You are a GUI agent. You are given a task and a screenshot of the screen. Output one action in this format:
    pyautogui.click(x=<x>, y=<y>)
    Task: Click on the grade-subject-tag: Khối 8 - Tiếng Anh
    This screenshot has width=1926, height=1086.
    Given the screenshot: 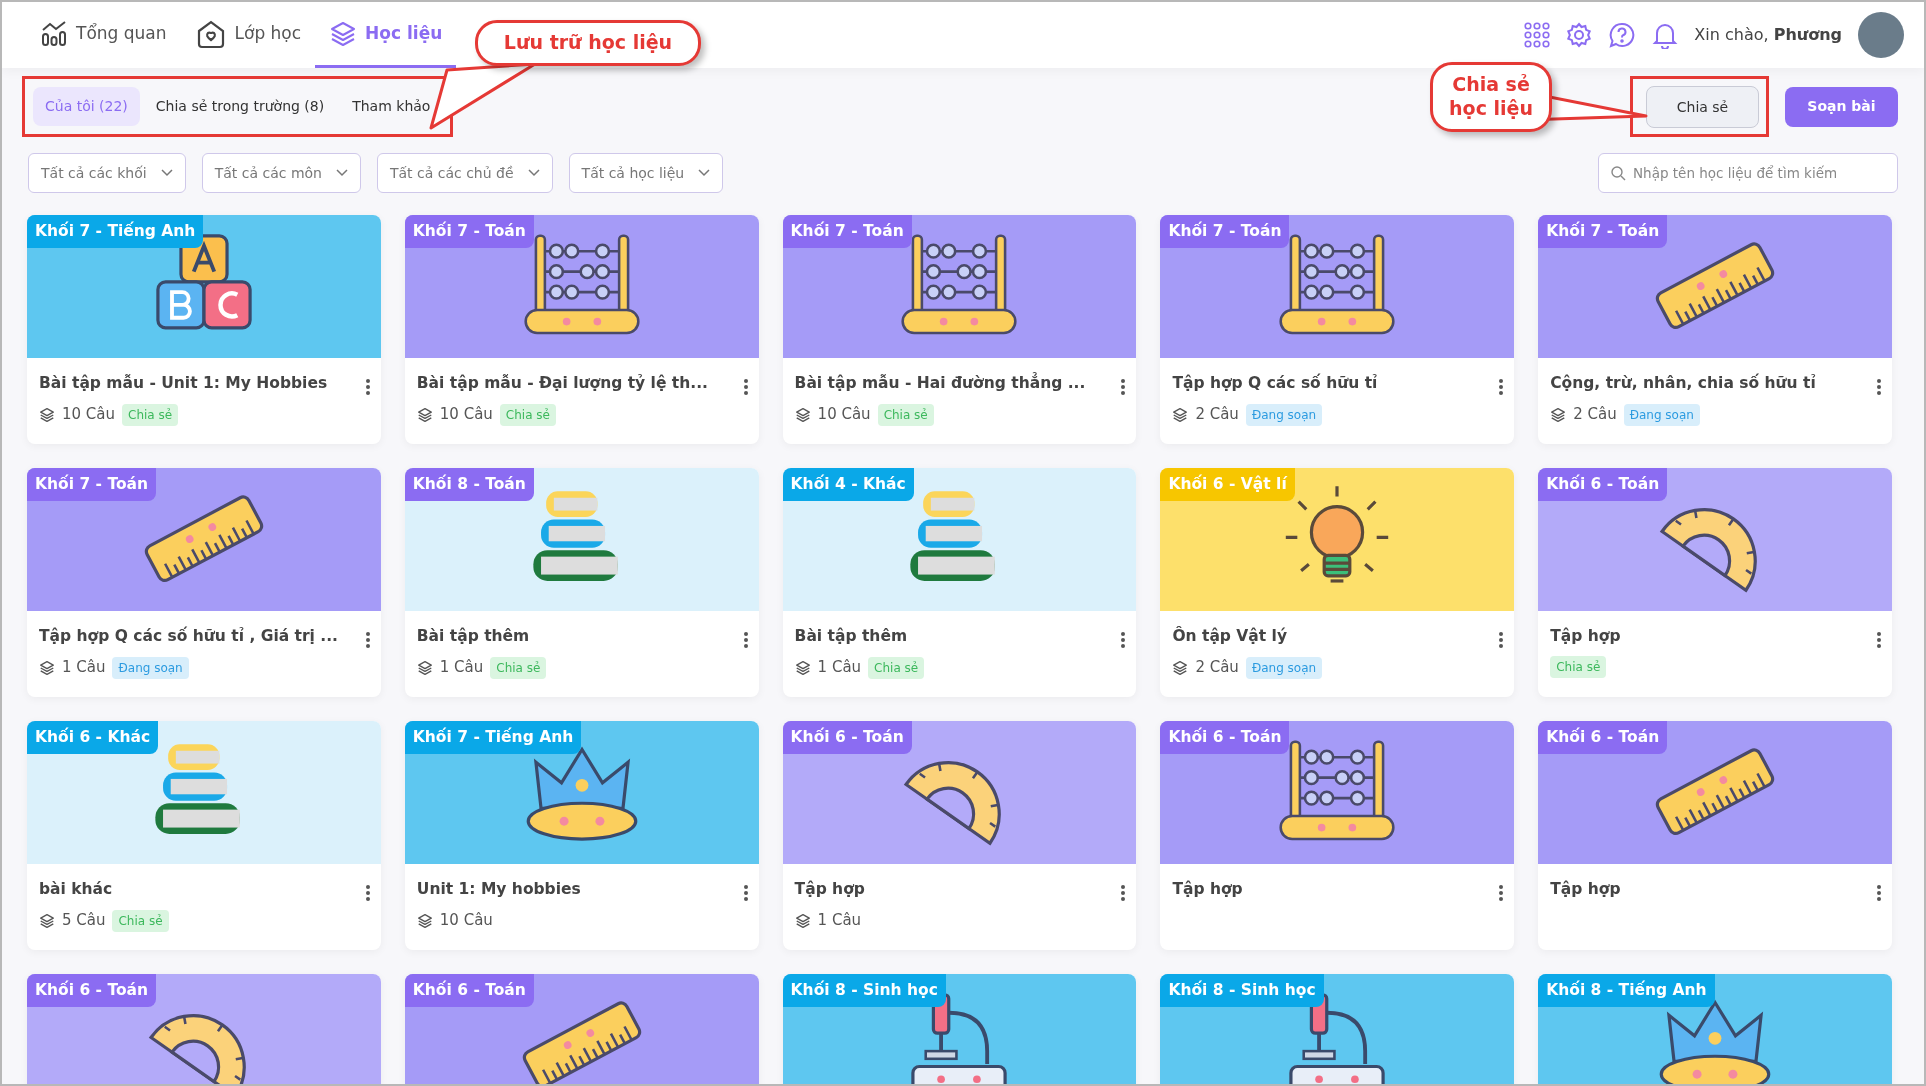 What is the action you would take?
    pyautogui.click(x=1626, y=991)
    